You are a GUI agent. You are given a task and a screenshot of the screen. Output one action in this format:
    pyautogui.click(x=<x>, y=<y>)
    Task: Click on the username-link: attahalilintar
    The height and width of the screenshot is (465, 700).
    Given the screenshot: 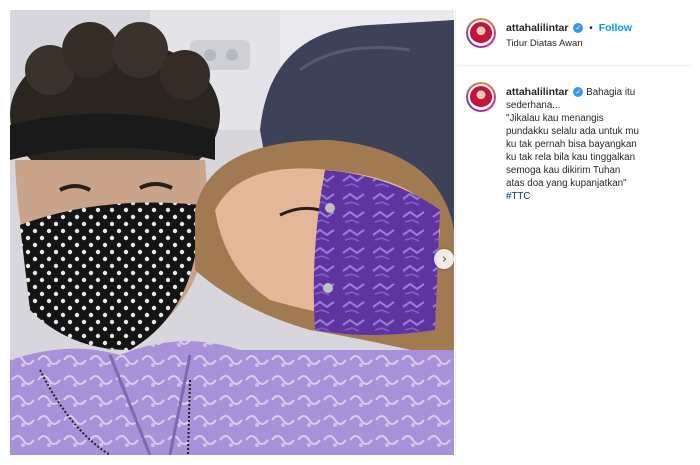 What is the action you would take?
    pyautogui.click(x=537, y=28)
    